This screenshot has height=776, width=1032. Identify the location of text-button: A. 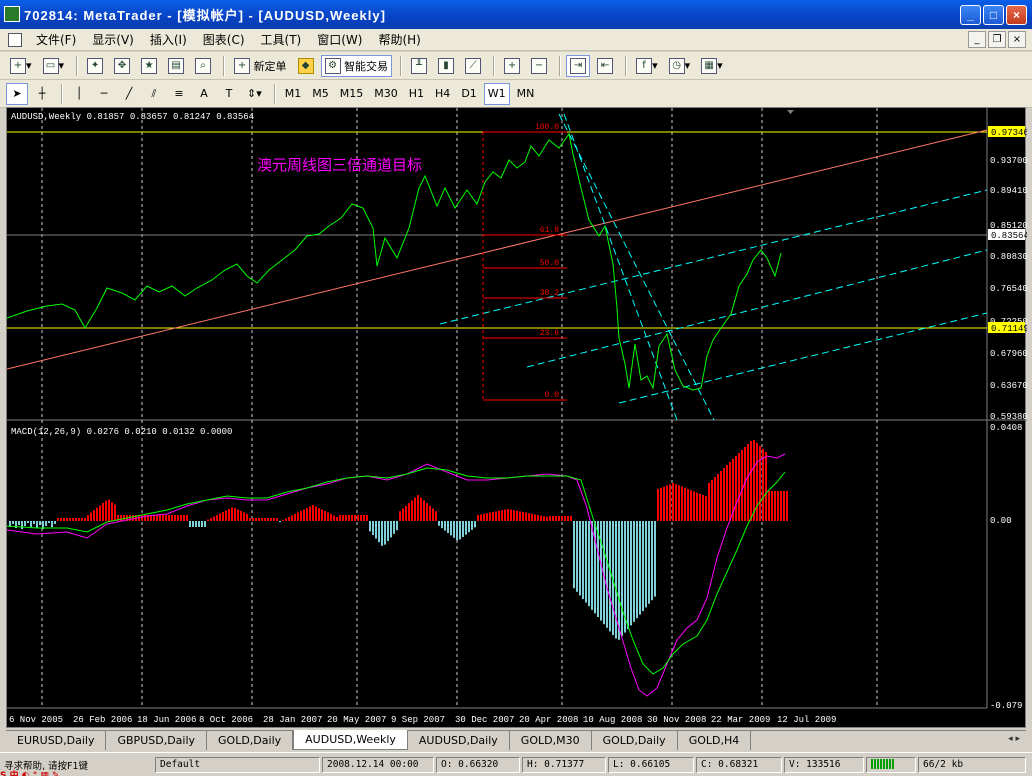
(204, 94).